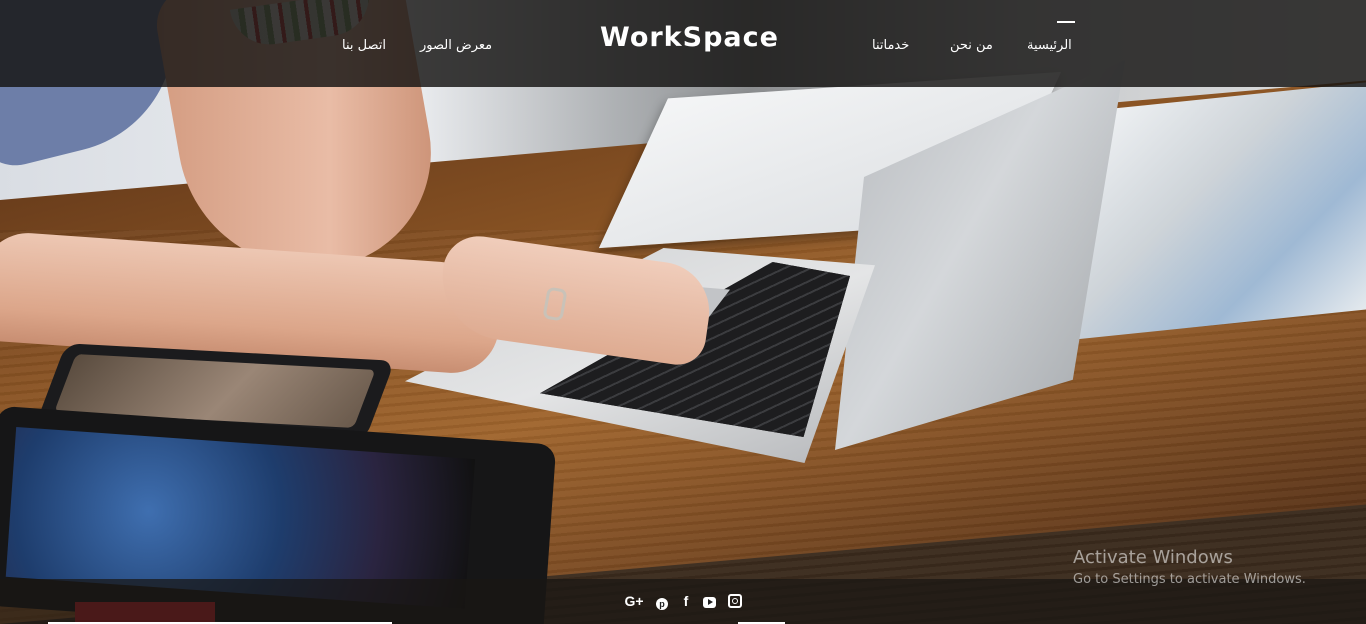 The width and height of the screenshot is (1366, 624). What do you see at coordinates (1189, 579) in the screenshot?
I see `activation-watermark-subtitle: Go to Settings to activate Windows.` at bounding box center [1189, 579].